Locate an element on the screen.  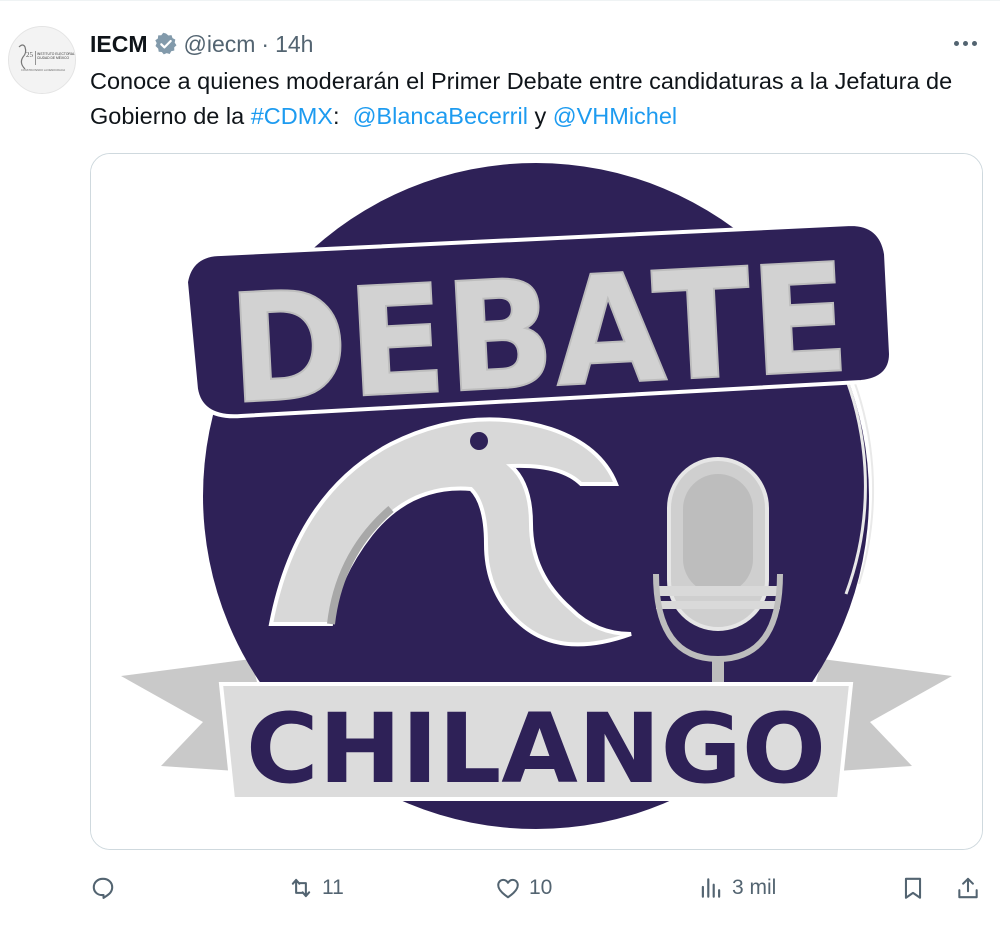
retweet-count: 11 is located at coordinates (333, 887).